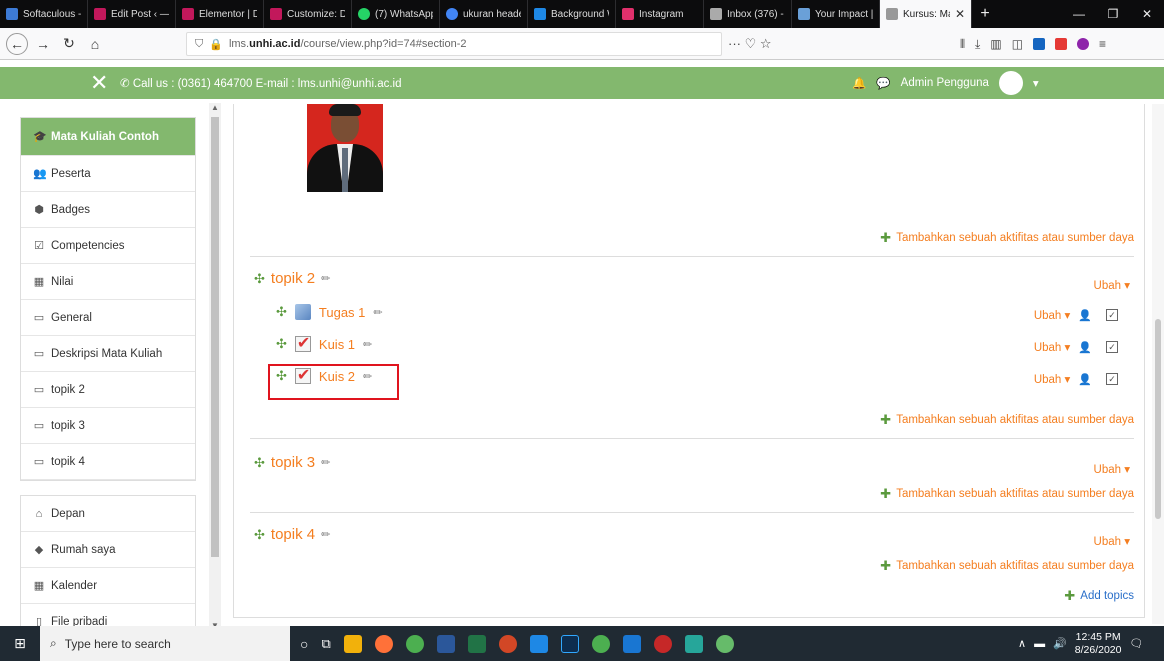  I want to click on sidebar-scrollbar: ▲ ▼, so click(215, 368).